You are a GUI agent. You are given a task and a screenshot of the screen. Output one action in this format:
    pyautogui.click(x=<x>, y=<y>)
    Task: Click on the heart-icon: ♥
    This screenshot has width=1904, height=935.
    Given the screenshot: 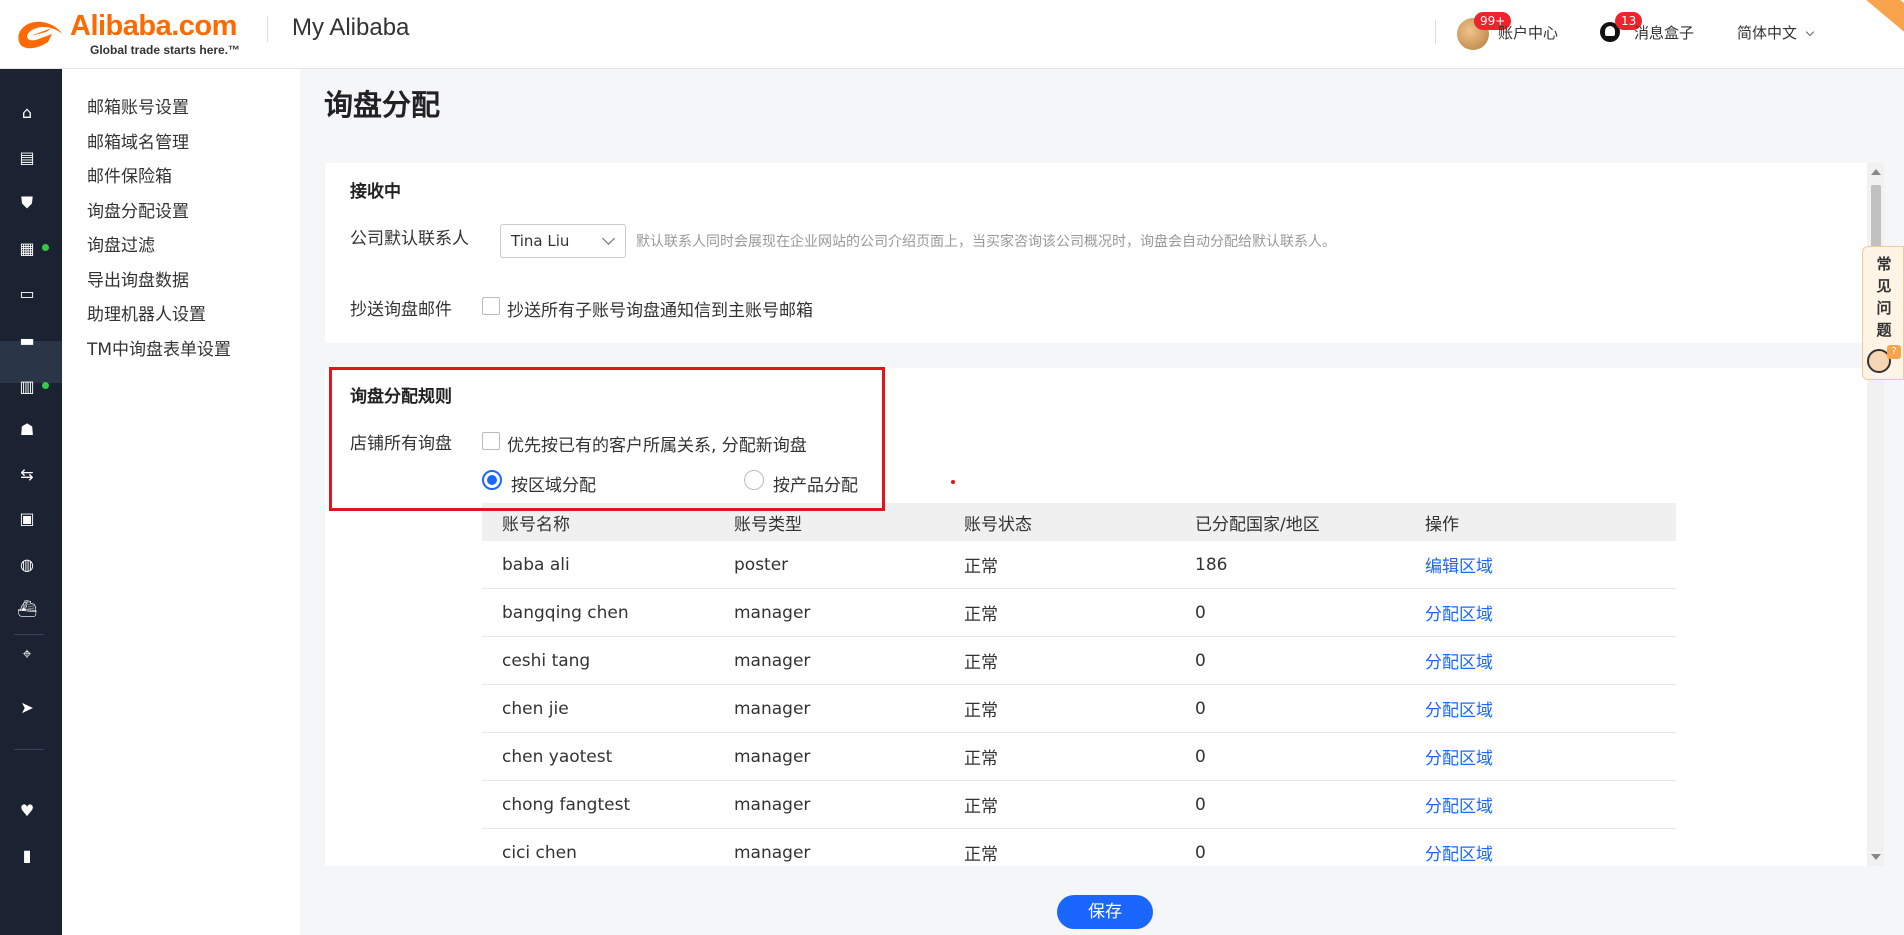 What is the action you would take?
    pyautogui.click(x=27, y=811)
    